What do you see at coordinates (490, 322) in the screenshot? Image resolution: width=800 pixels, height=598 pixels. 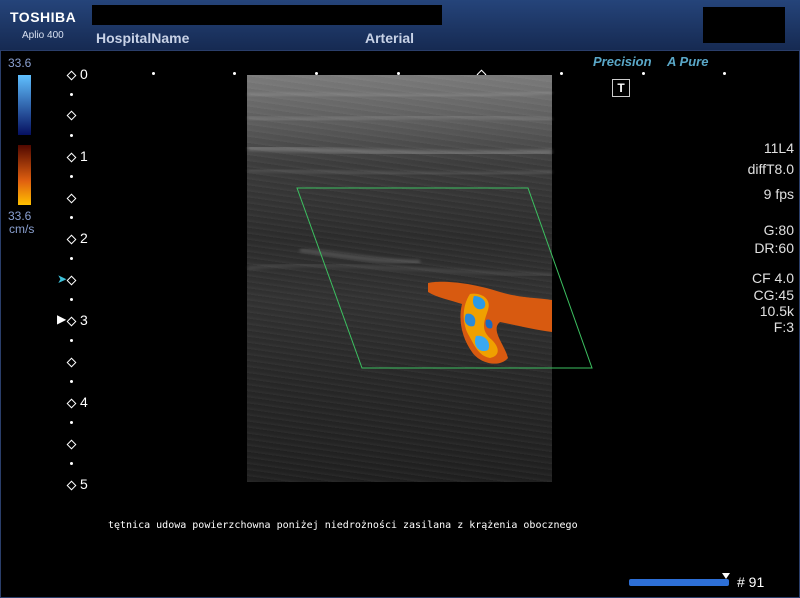 I see `doppler-flow` at bounding box center [490, 322].